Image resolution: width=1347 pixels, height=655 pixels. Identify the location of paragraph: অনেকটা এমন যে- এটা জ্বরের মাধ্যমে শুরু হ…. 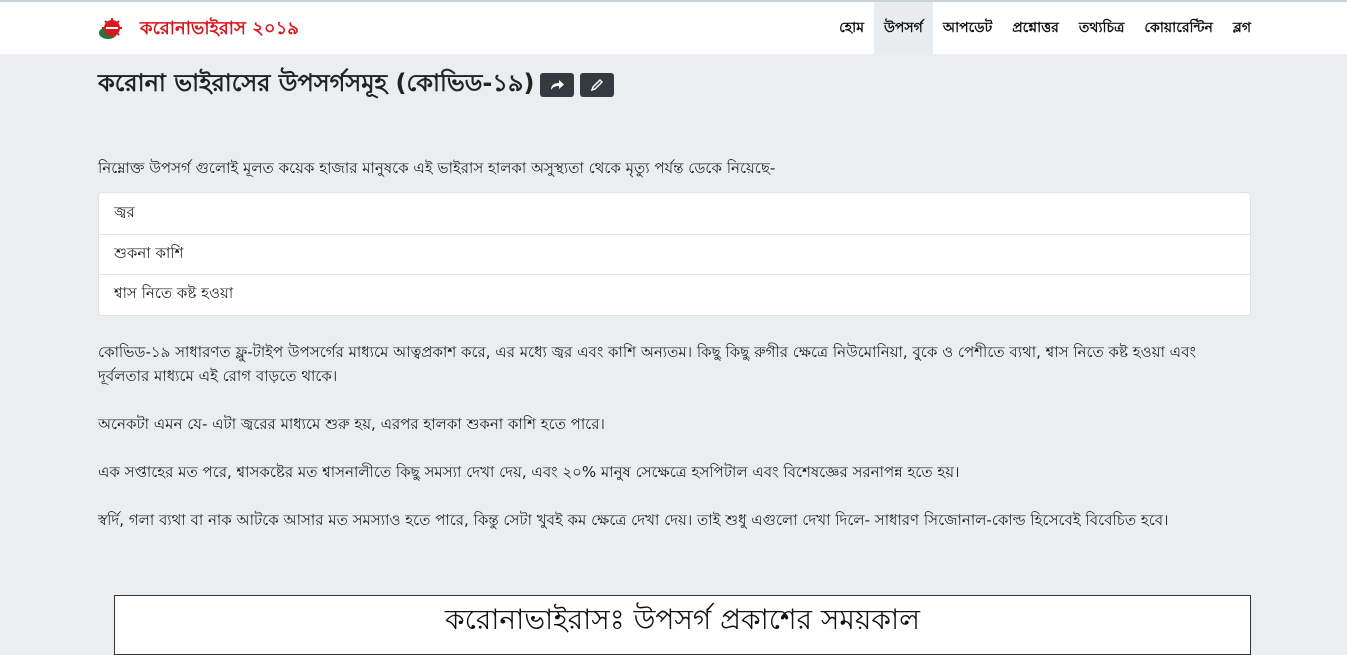
(351, 423).